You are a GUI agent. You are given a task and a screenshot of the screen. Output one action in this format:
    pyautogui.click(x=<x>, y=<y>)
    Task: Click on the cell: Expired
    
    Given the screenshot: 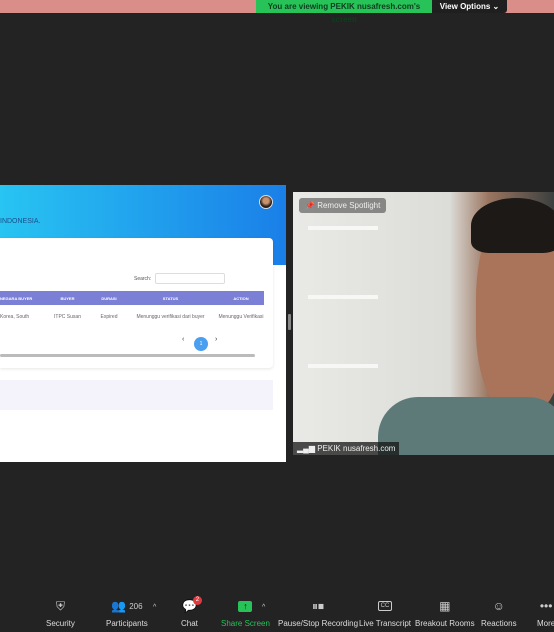 What is the action you would take?
    pyautogui.click(x=109, y=317)
    